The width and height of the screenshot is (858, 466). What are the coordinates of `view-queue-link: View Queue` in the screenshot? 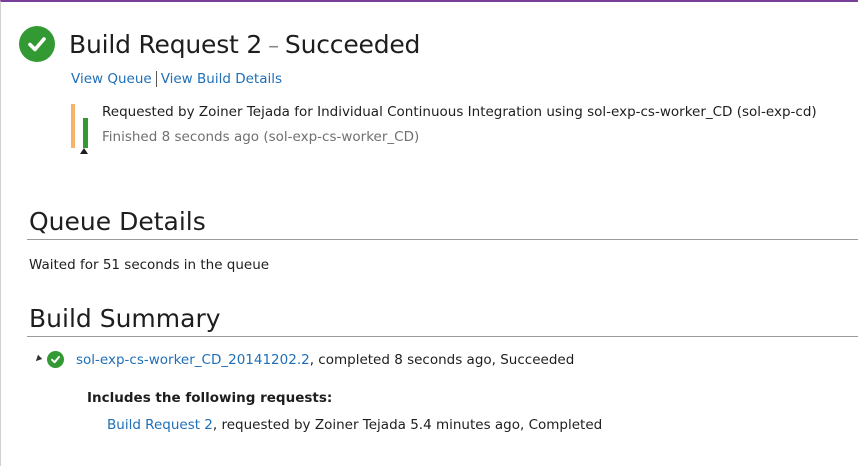 It's located at (111, 79).